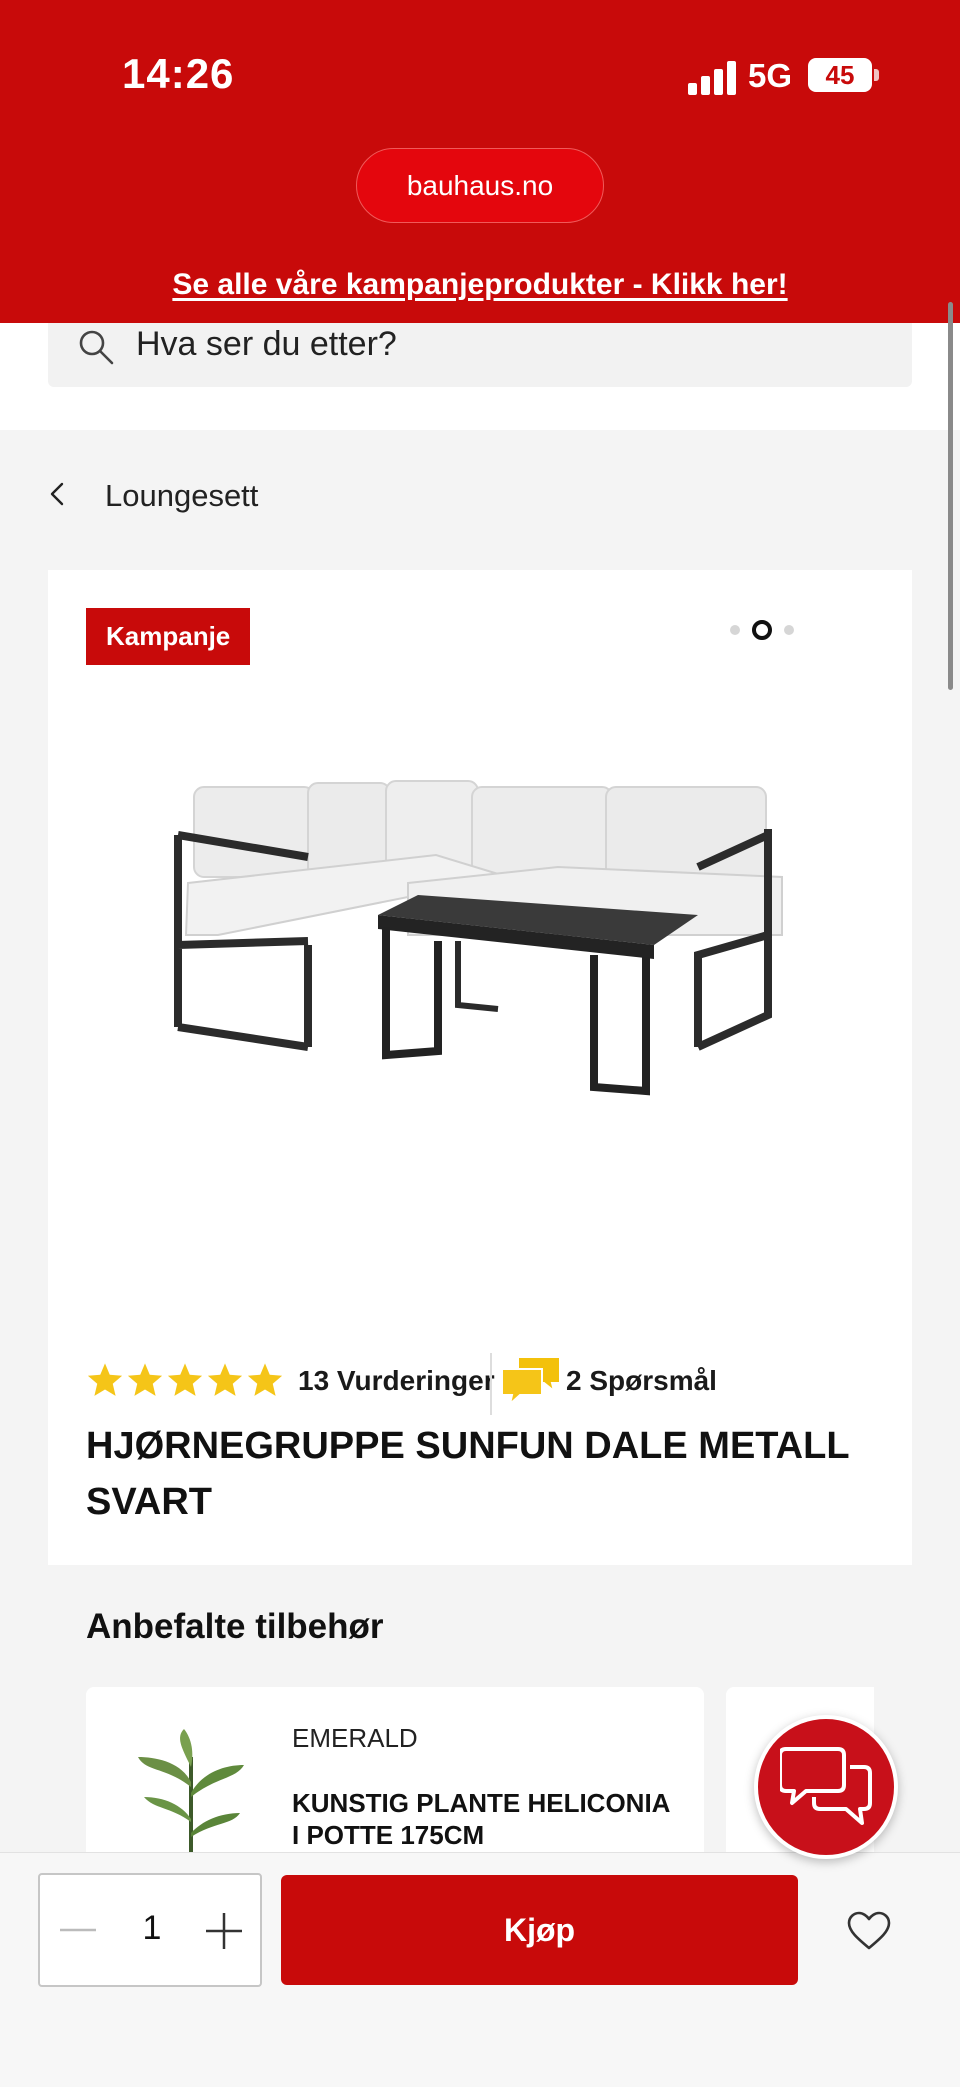  I want to click on rating-row: 13 Vurderinger 2 Spørsmål, so click(486, 1384).